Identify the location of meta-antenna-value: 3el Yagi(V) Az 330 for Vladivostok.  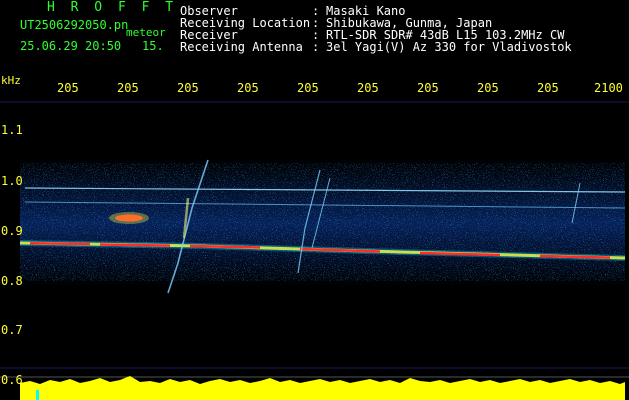
(449, 47).